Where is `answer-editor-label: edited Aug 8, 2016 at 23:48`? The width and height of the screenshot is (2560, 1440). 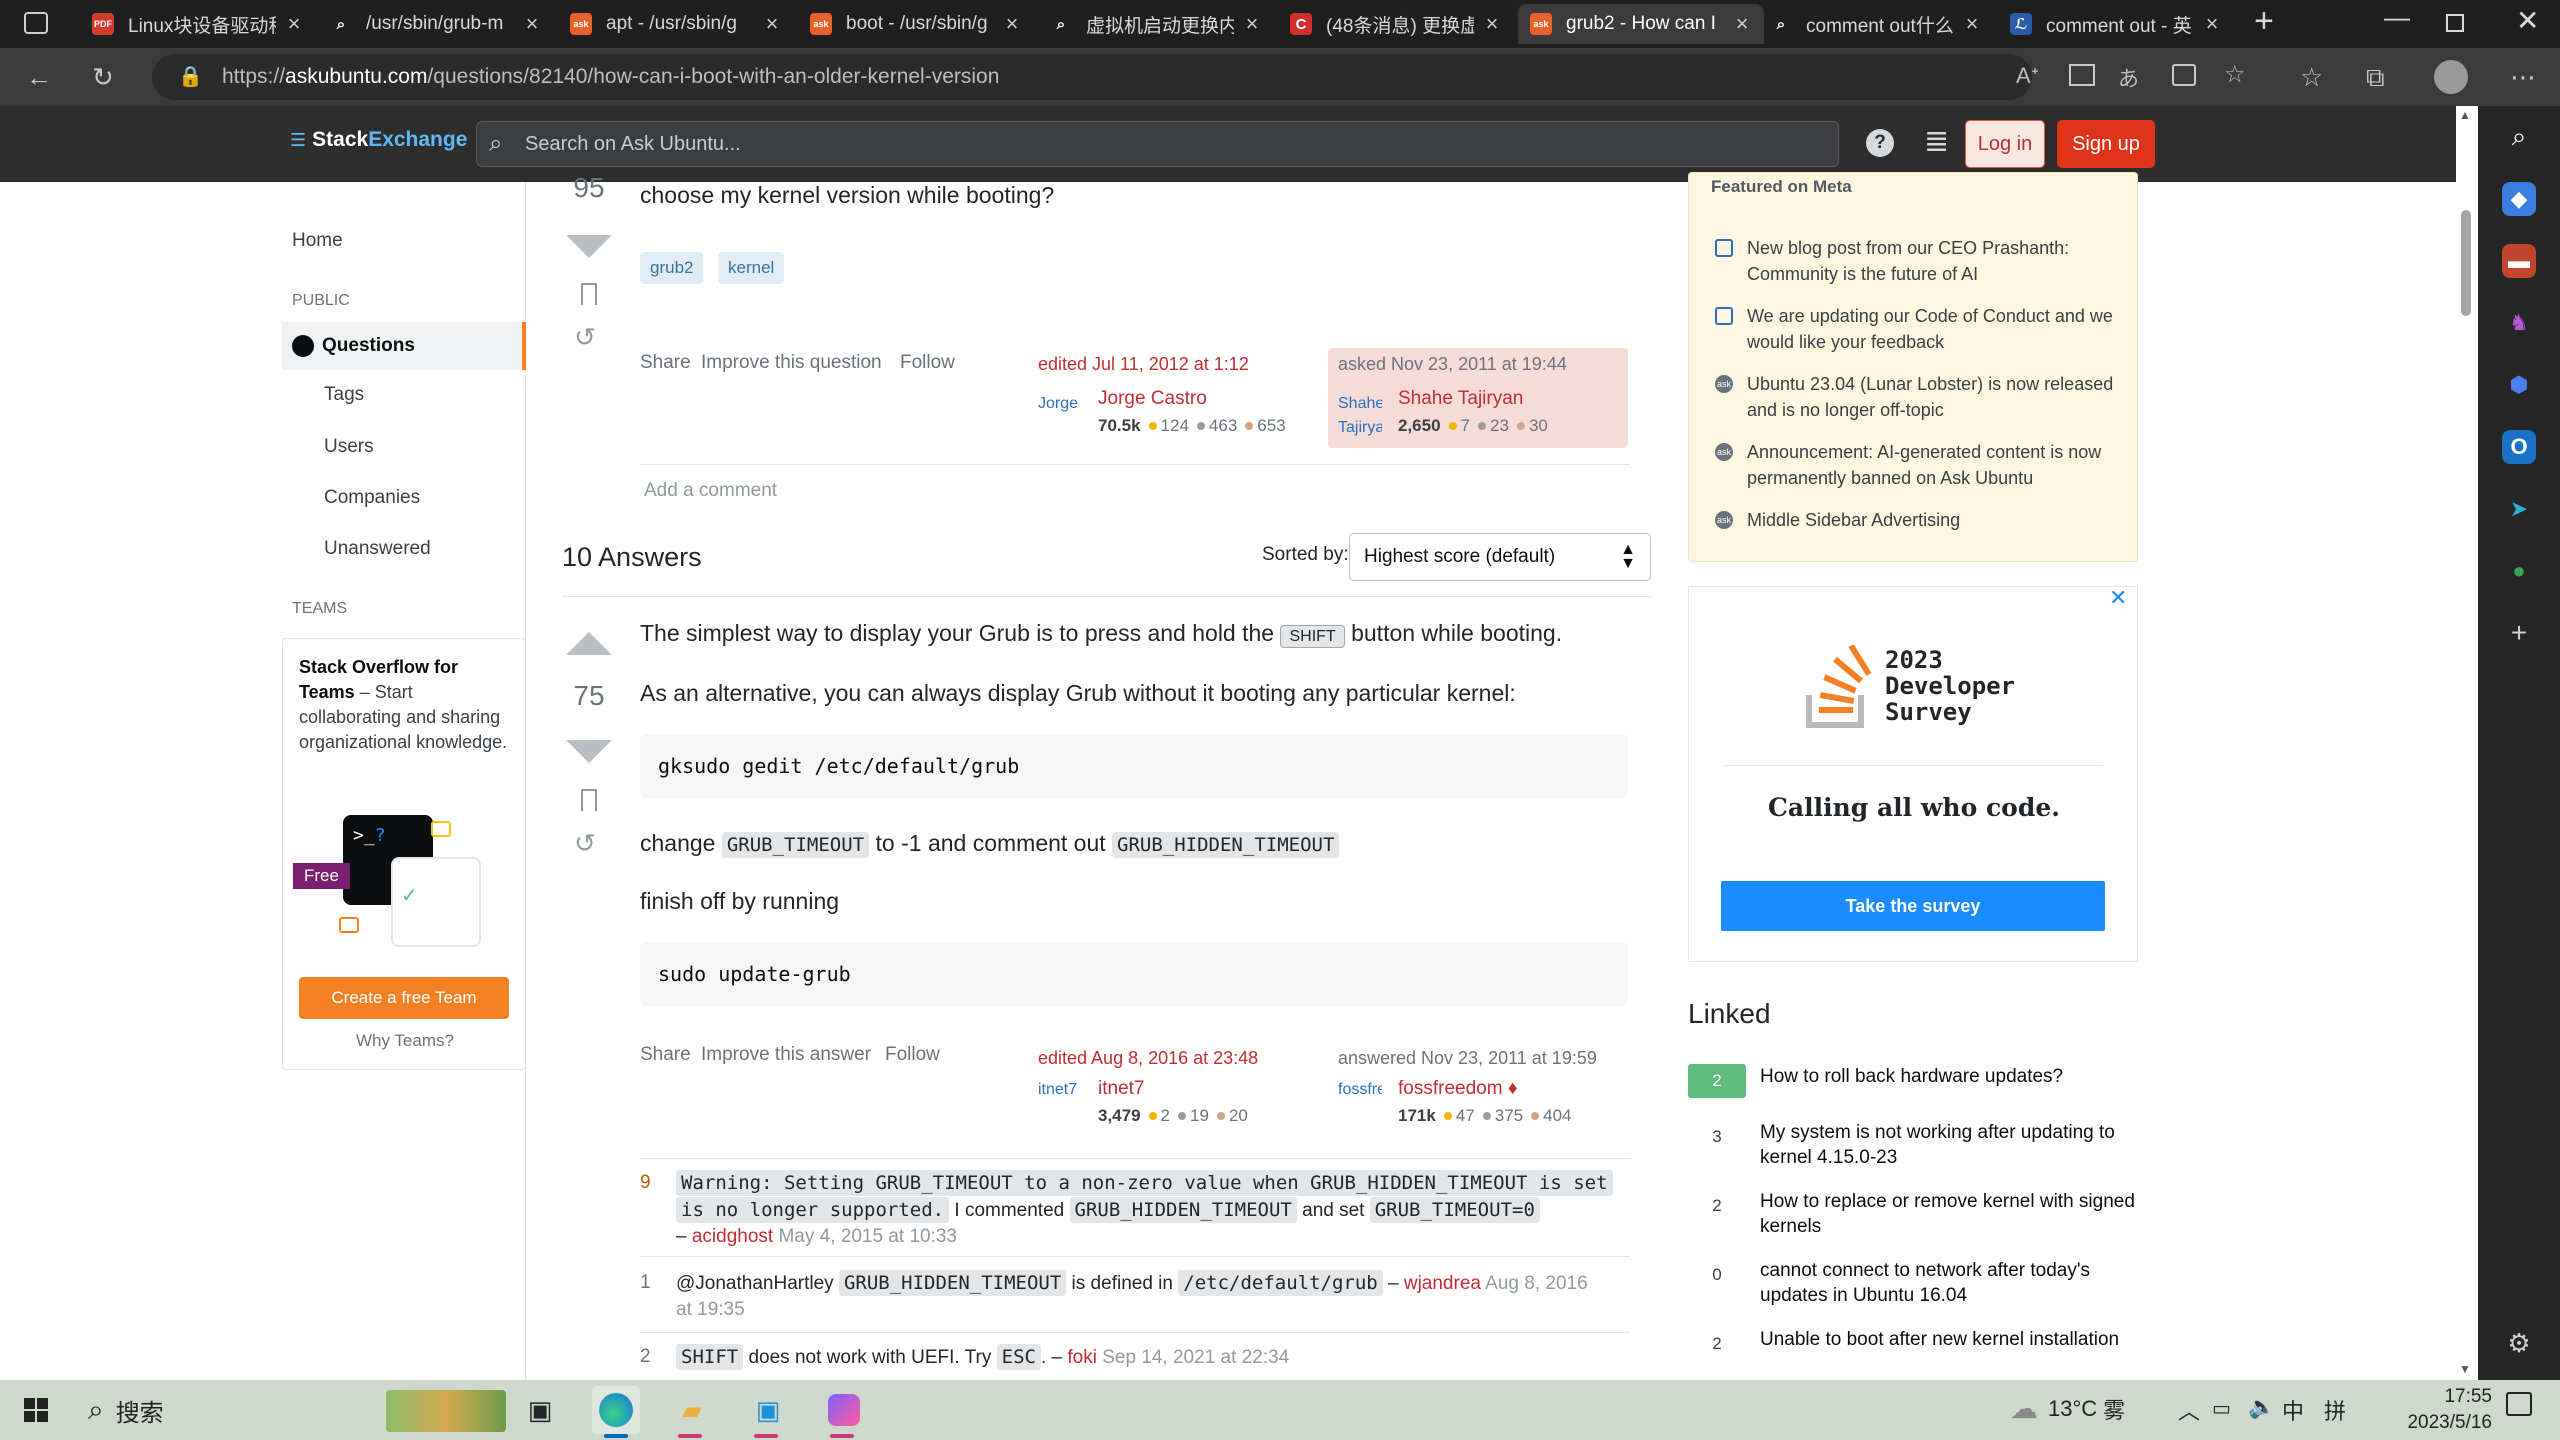
answer-editor-label: edited Aug 8, 2016 at 23:48 is located at coordinates (1148, 1058).